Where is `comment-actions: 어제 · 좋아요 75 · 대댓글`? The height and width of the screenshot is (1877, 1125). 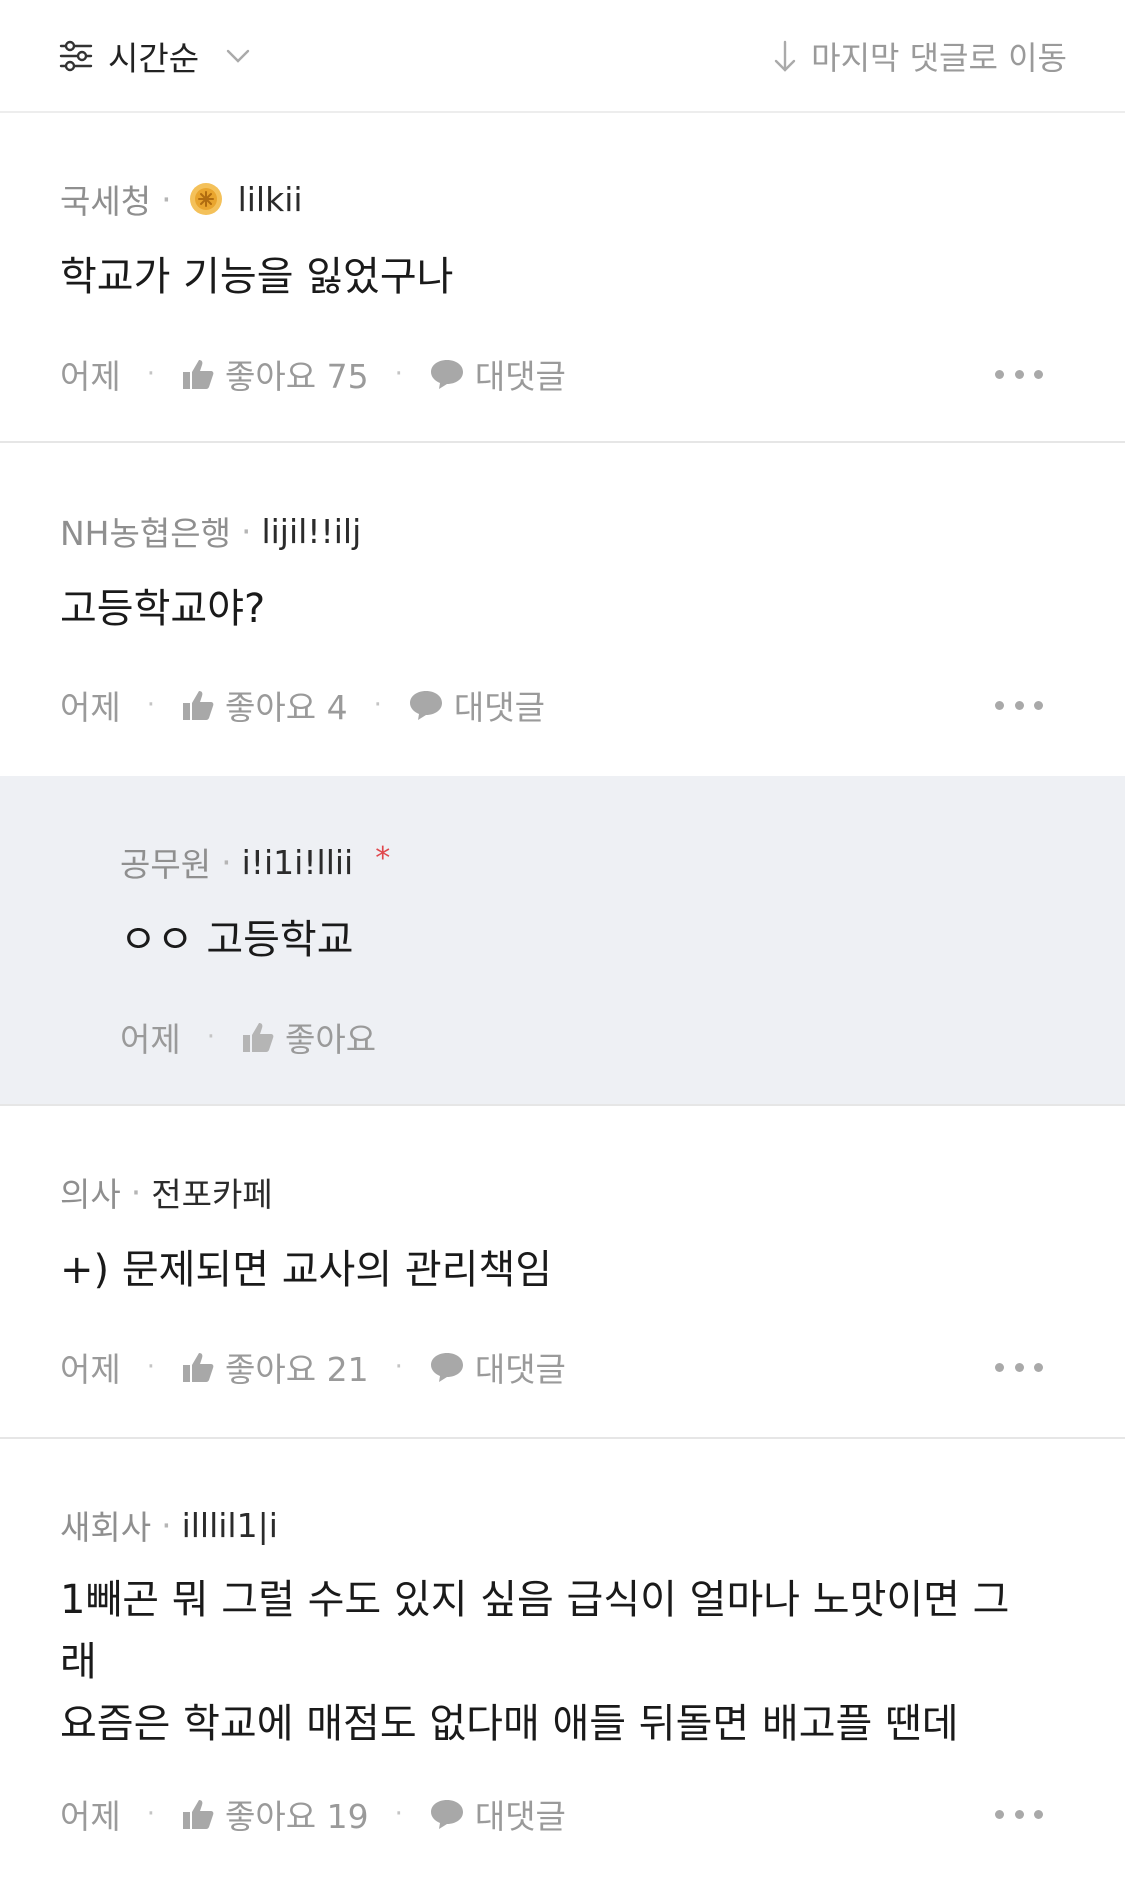 comment-actions: 어제 · 좋아요 75 · 대댓글 is located at coordinates (313, 374).